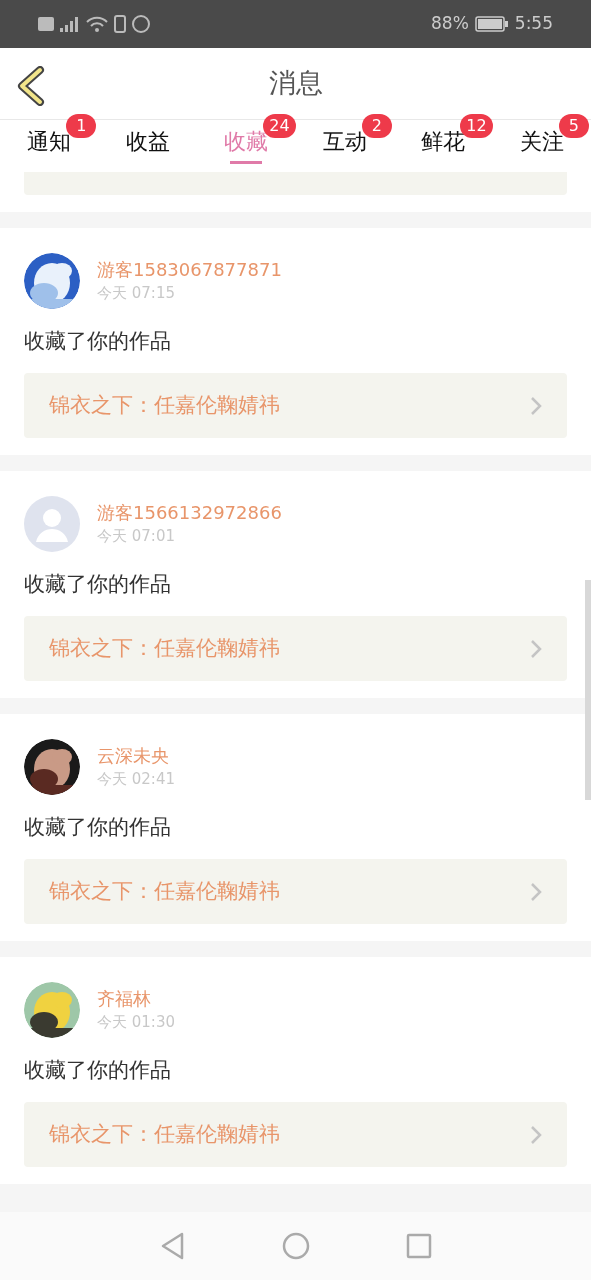  What do you see at coordinates (97, 24) in the screenshot?
I see `wifi-icon` at bounding box center [97, 24].